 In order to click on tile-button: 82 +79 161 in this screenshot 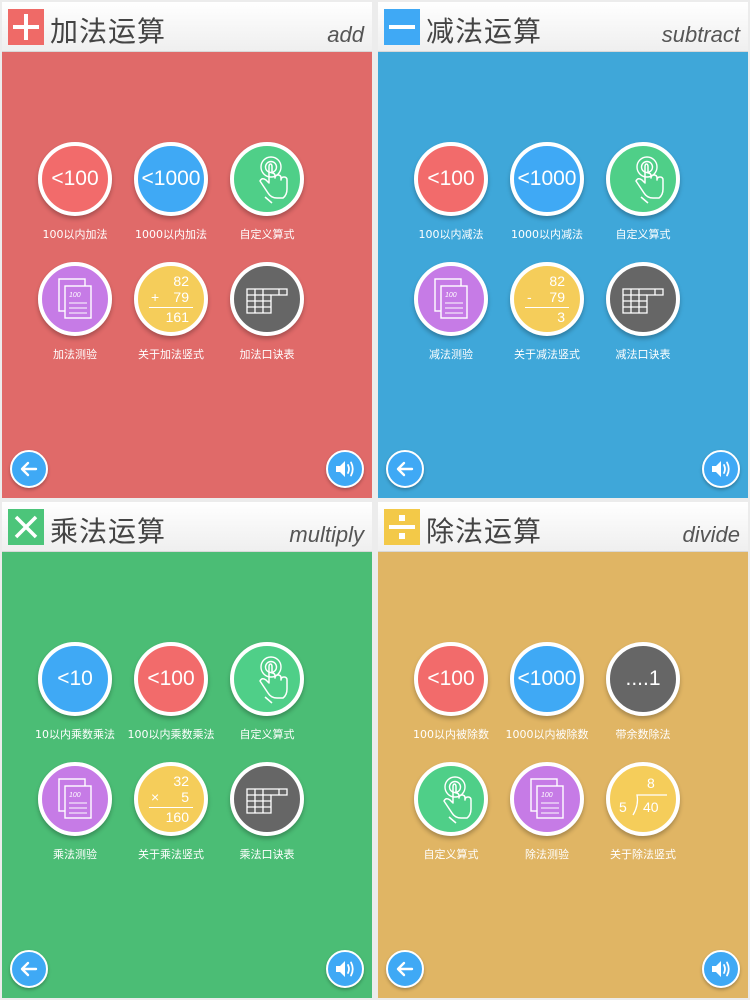, I will do `click(171, 299)`.